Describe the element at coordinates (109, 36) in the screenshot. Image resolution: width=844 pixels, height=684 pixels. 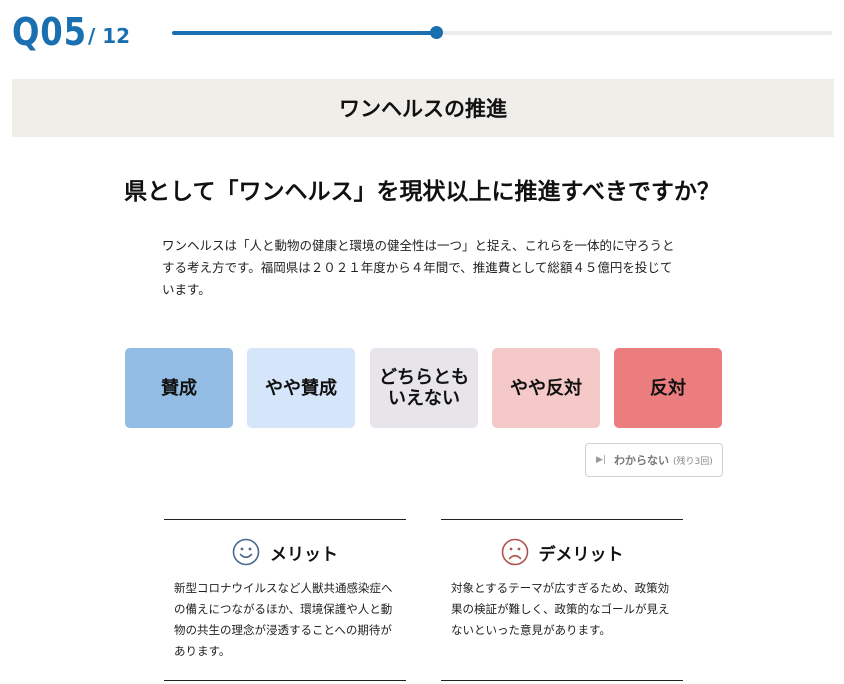
I see `question-total: / 12` at that location.